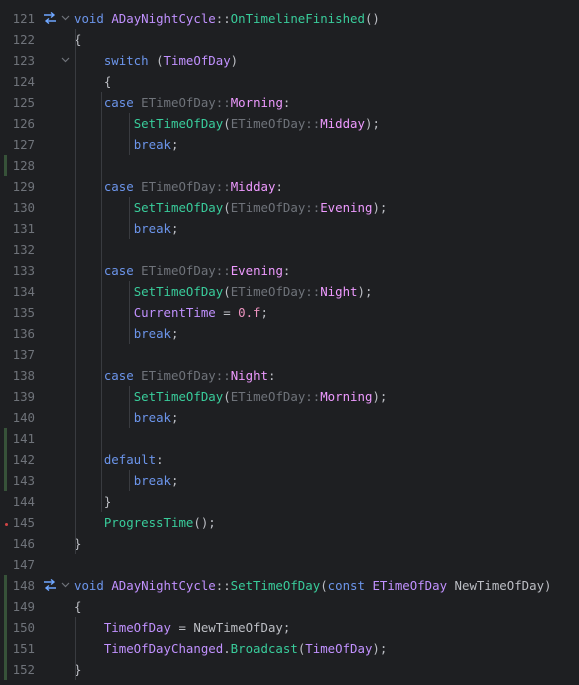 The width and height of the screenshot is (579, 685). I want to click on code-text: CurrentTime = 0.f;, so click(171, 312).